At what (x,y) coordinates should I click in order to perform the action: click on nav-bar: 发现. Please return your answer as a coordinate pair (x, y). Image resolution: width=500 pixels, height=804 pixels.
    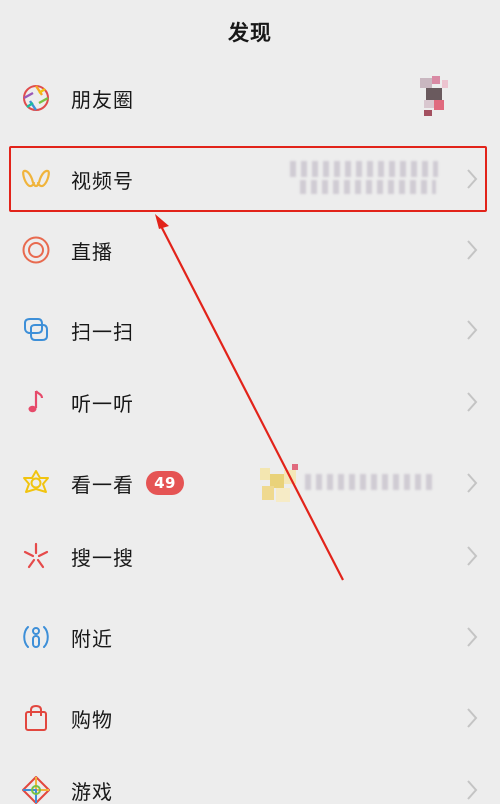
    Looking at the image, I should click on (250, 33).